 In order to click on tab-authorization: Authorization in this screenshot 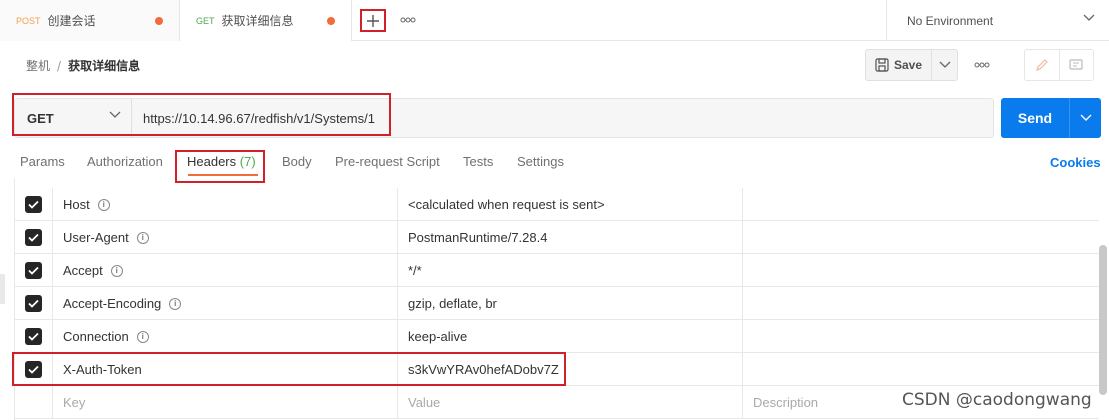, I will do `click(125, 161)`.